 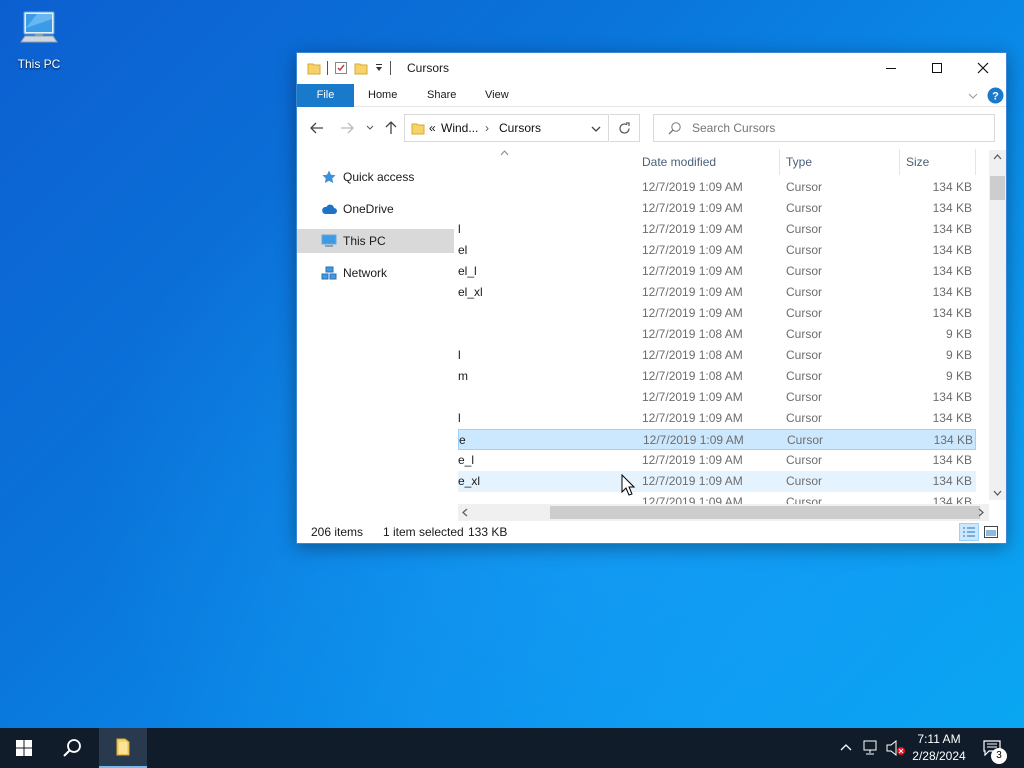 I want to click on scroll-down-icon, so click(x=997, y=493).